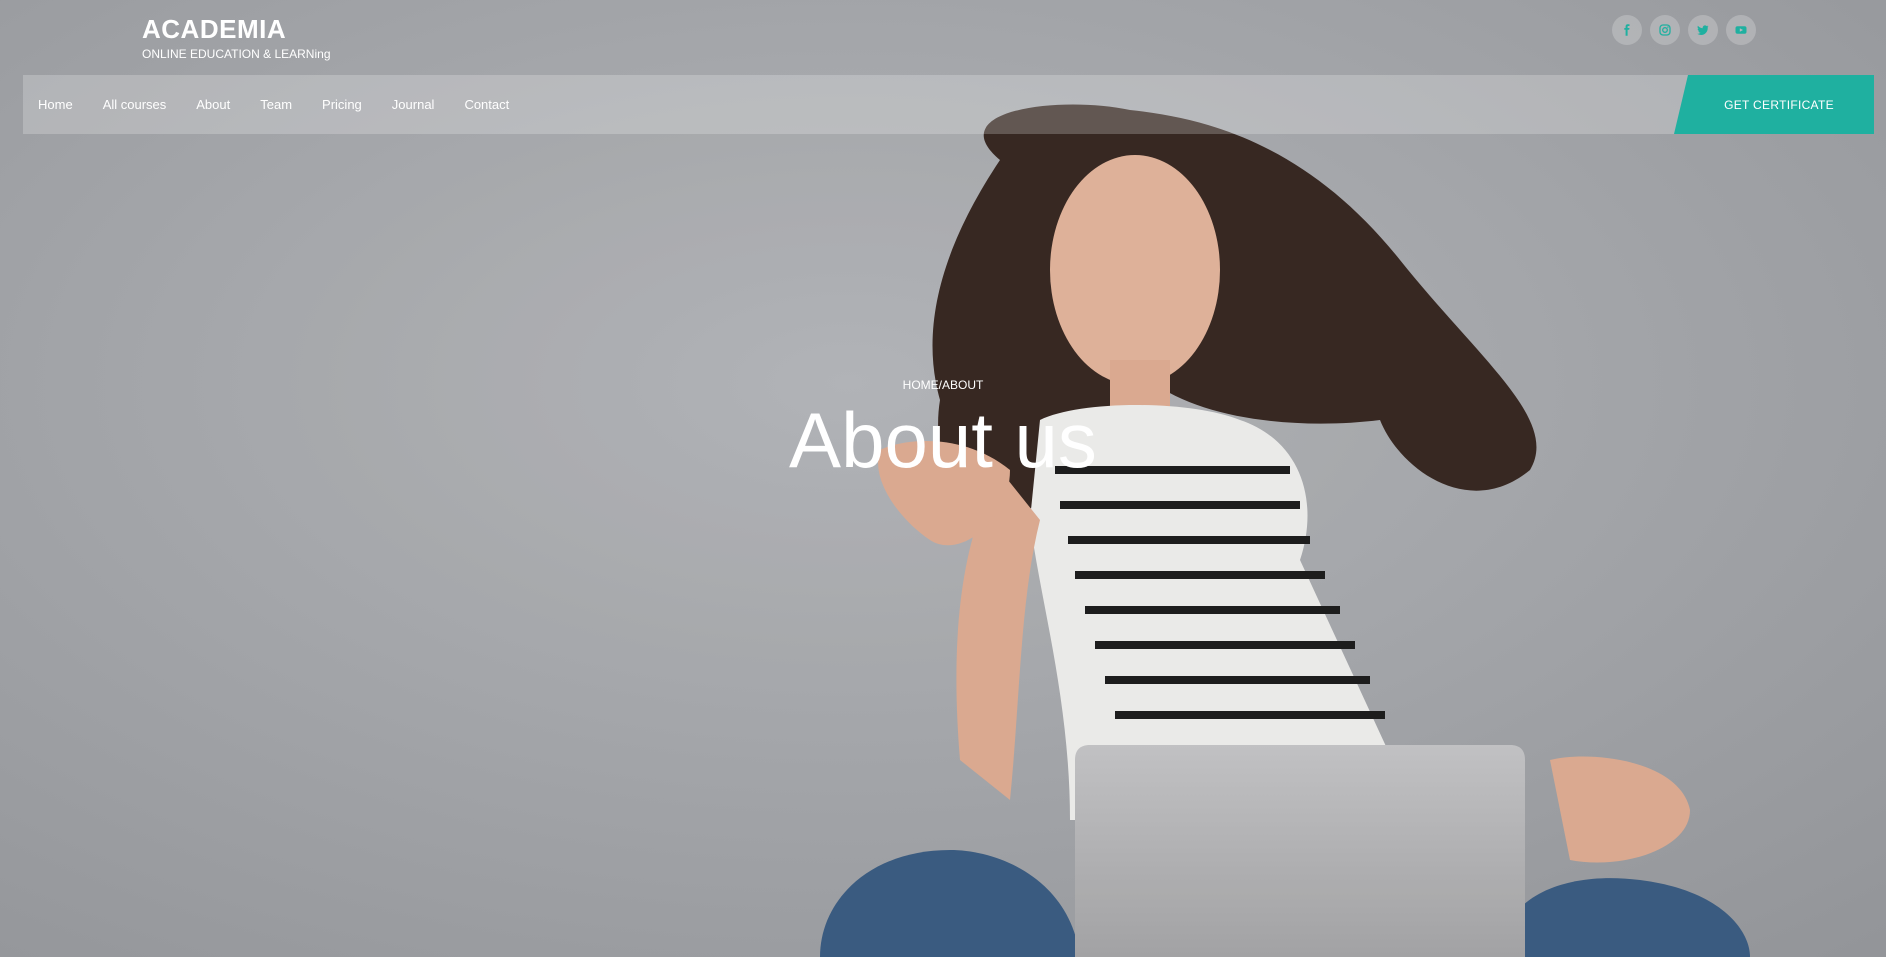 The height and width of the screenshot is (957, 1886). I want to click on instagram-icon, so click(1665, 30).